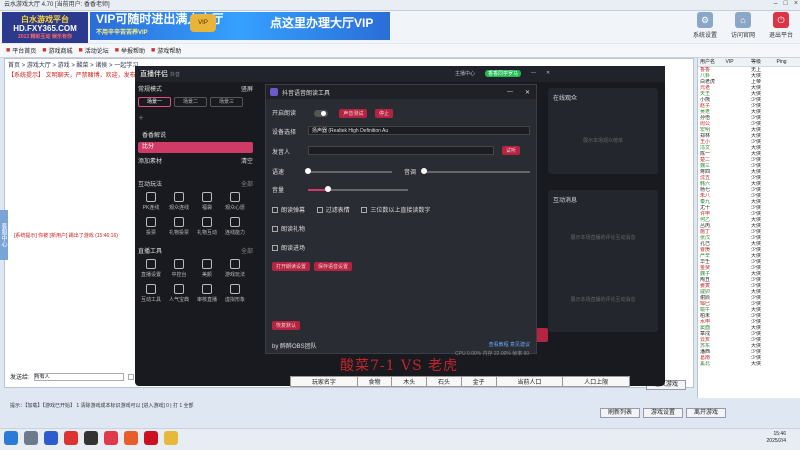  Describe the element at coordinates (240, 26) in the screenshot. I see `vip-banner: VIP可随时进出满人大厅 点这里办理大厅VIP 不用辛辛苦苦养VIP` at that location.